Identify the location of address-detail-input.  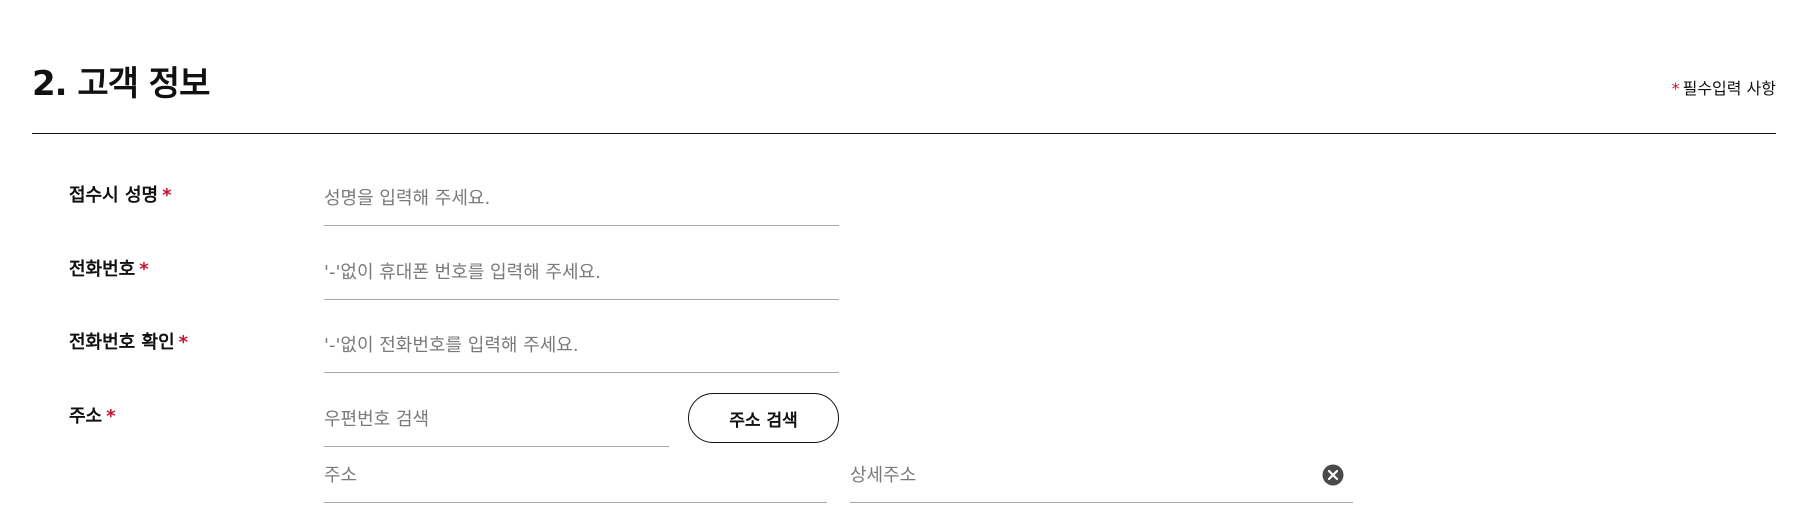
(1101, 482).